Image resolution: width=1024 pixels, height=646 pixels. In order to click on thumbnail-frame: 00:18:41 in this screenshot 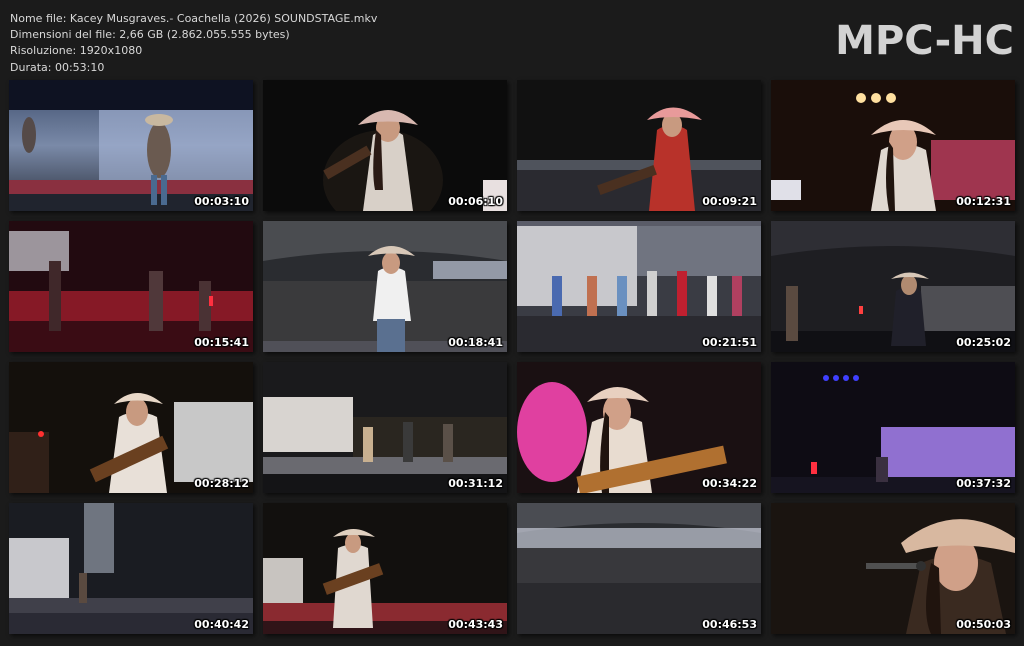, I will do `click(385, 286)`.